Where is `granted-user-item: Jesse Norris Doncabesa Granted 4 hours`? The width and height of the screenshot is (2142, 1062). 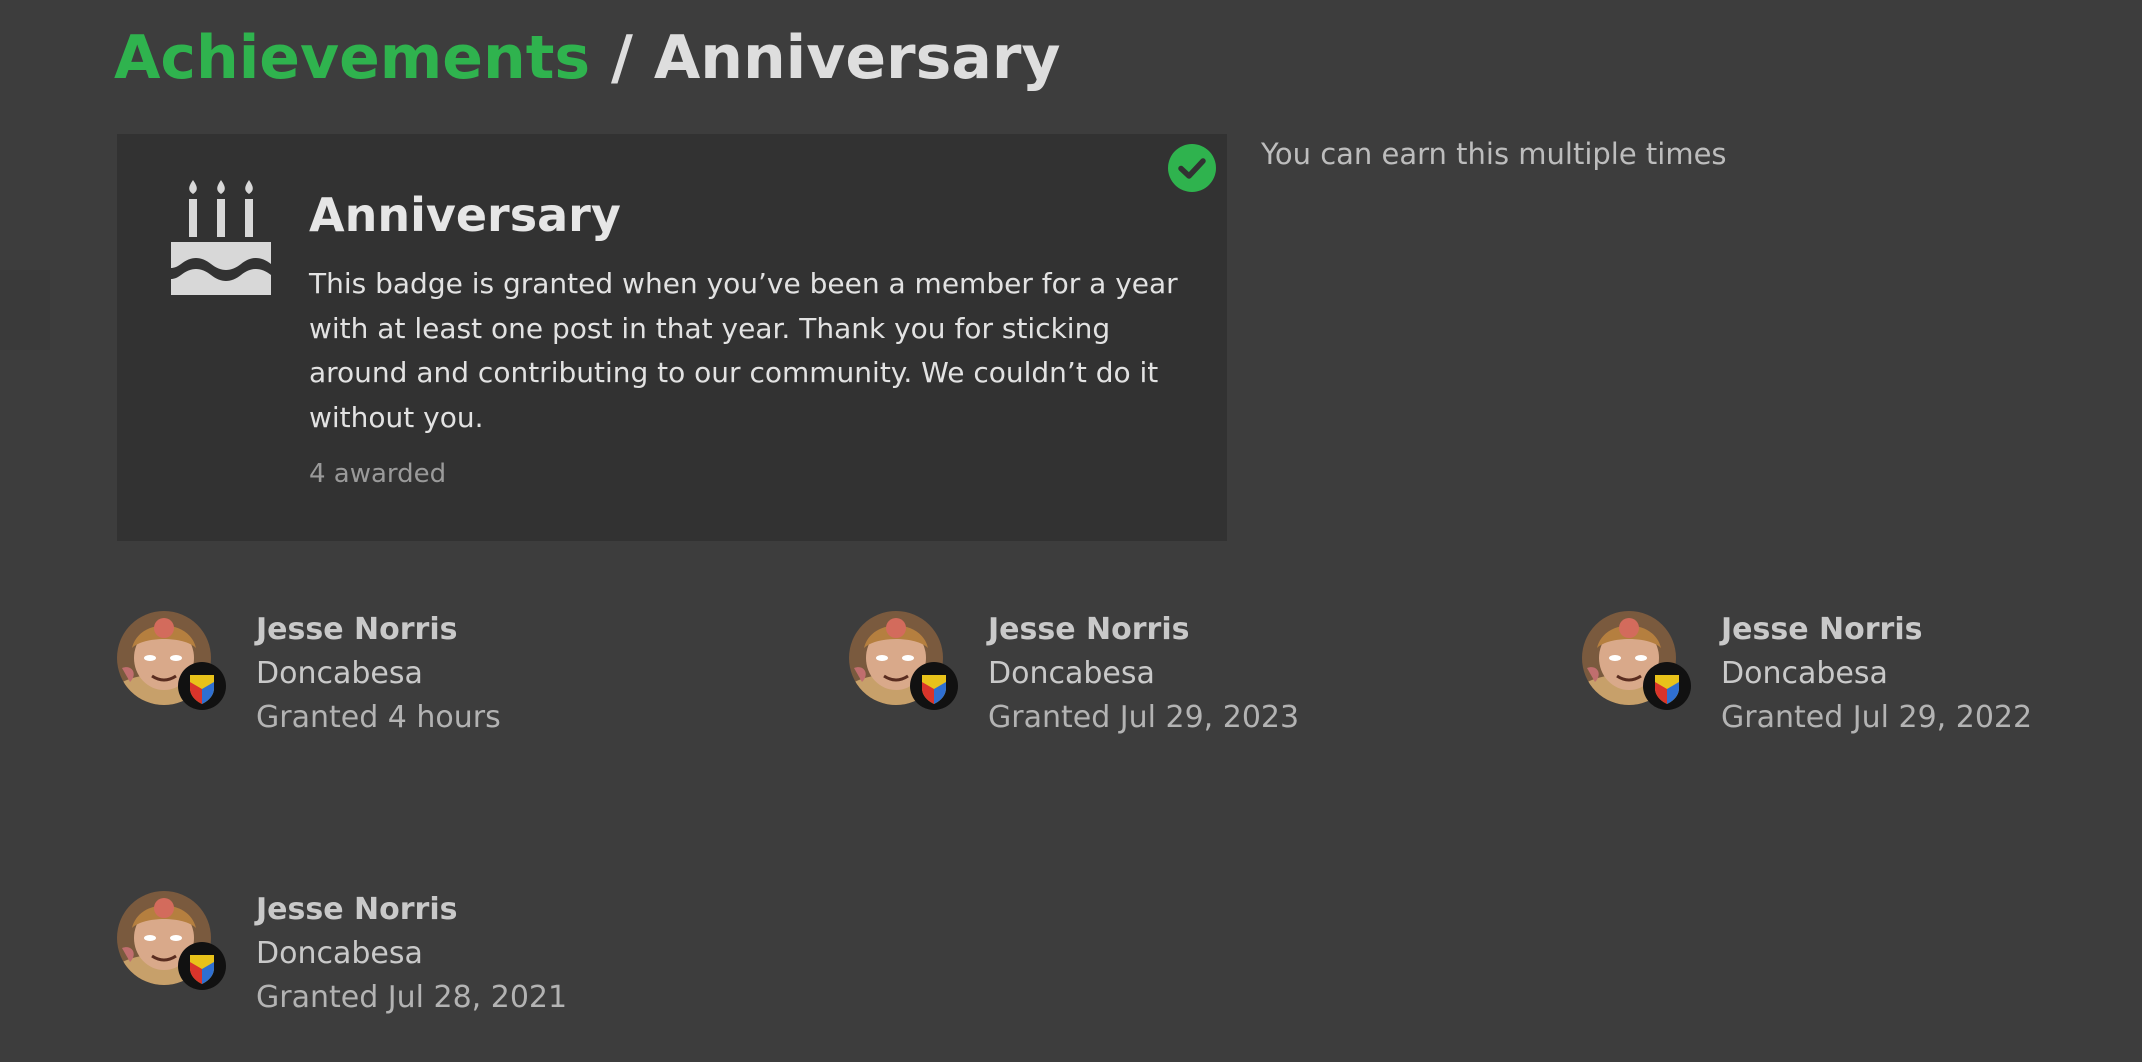 granted-user-item: Jesse Norris Doncabesa Granted 4 hours is located at coordinates (464, 683).